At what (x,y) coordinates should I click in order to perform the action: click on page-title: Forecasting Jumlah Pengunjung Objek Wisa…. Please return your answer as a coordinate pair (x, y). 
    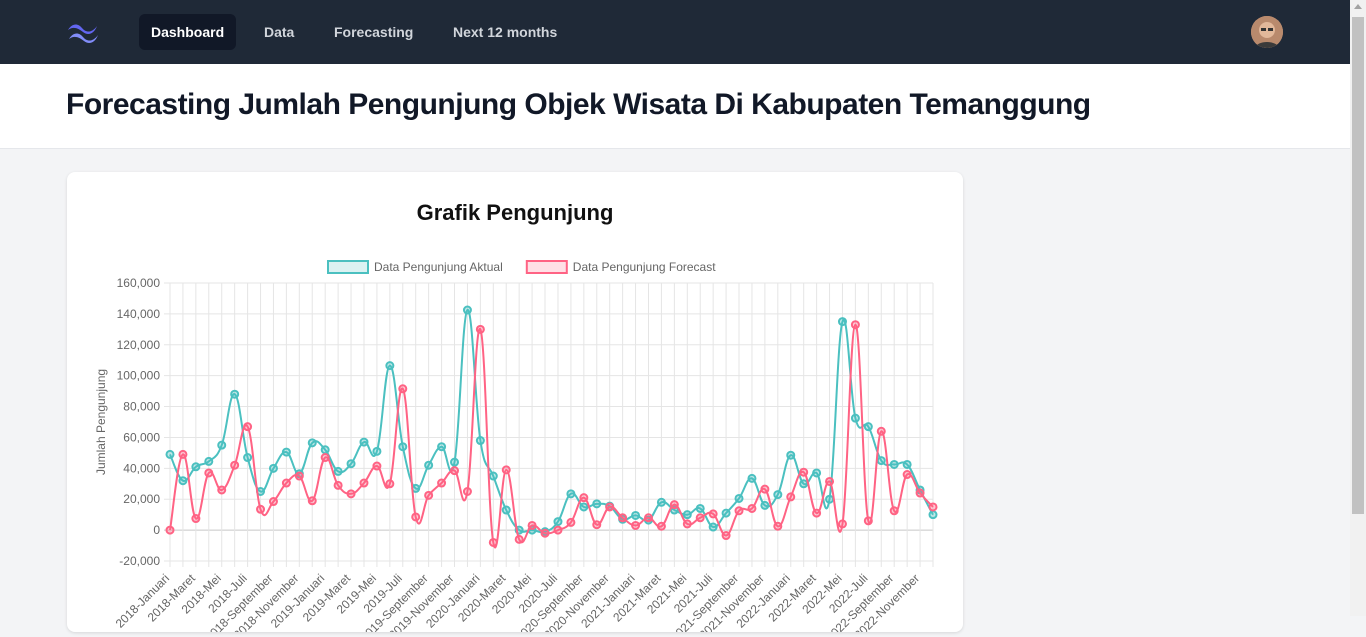
    Looking at the image, I should click on (578, 104).